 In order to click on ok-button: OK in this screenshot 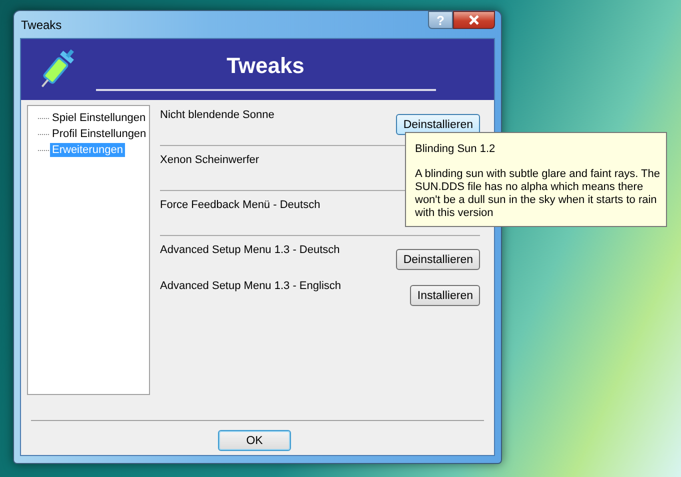, I will do `click(254, 440)`.